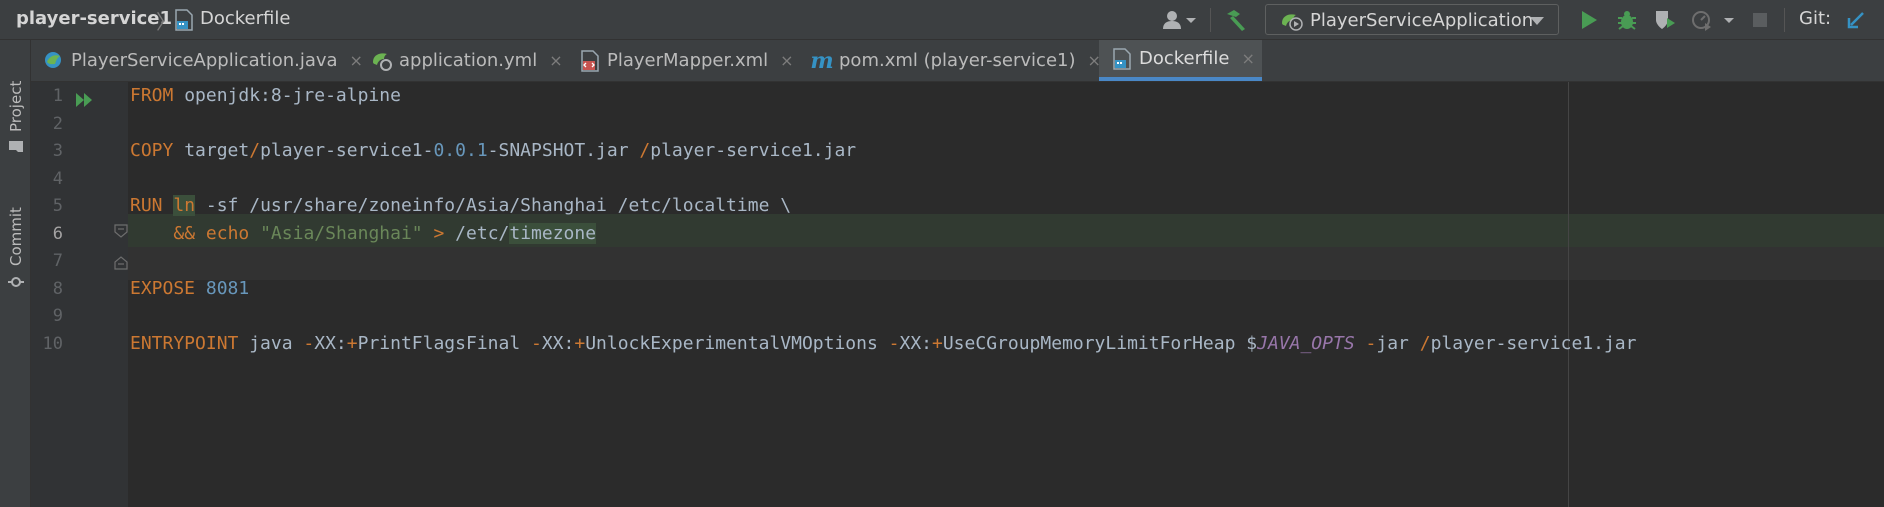 The height and width of the screenshot is (507, 1884). I want to click on tab-label: pom.xml (player-service1), so click(957, 60).